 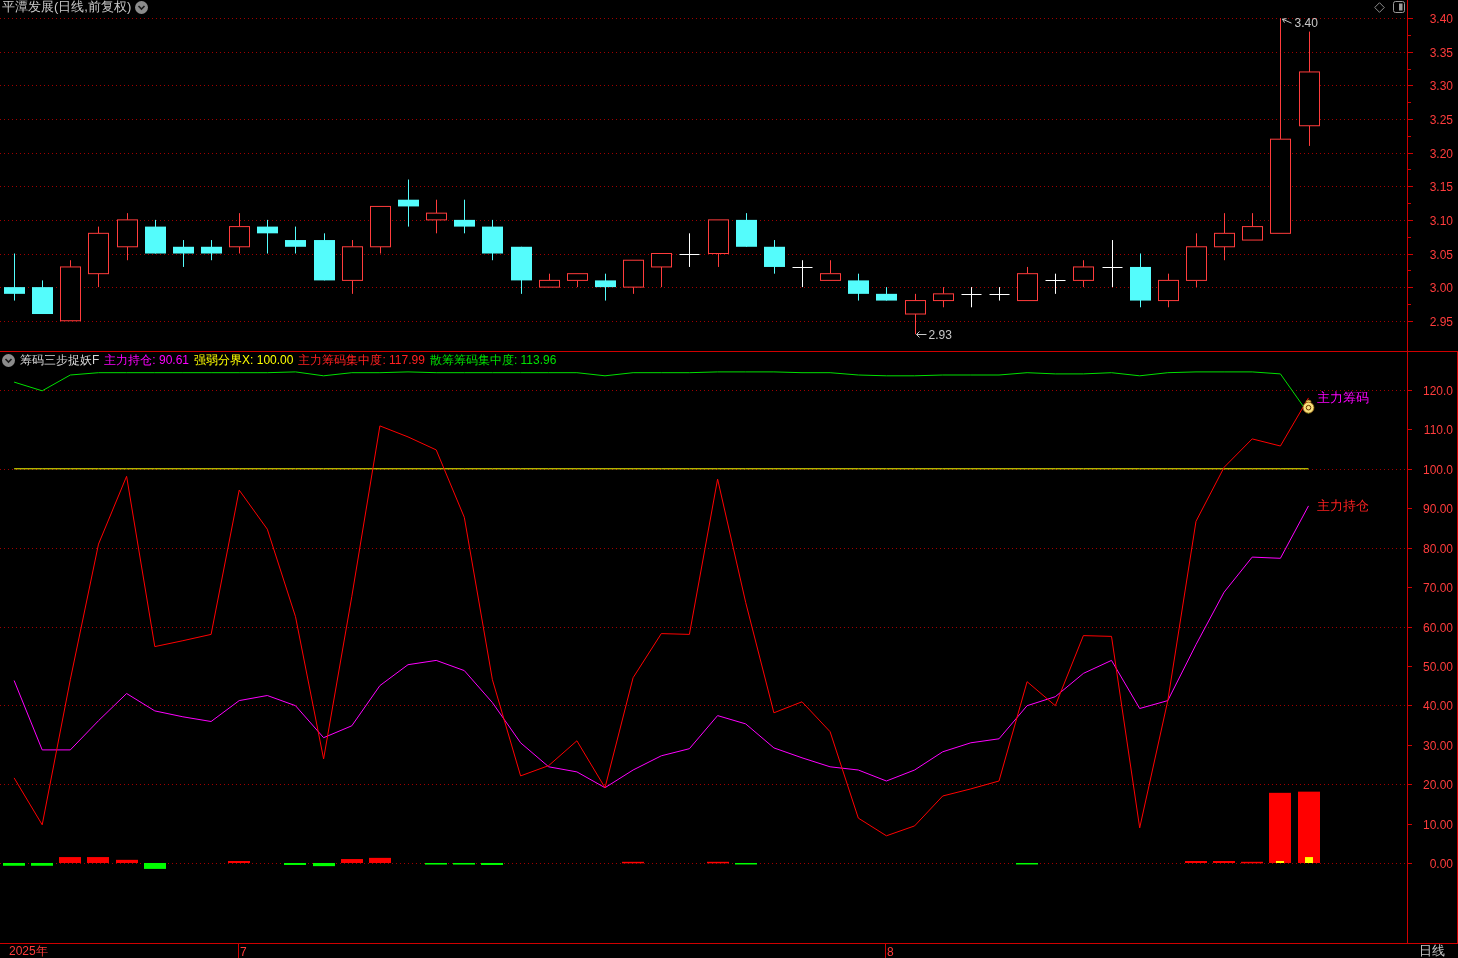 What do you see at coordinates (1437, 746) in the screenshot?
I see `axis-label: 30.00` at bounding box center [1437, 746].